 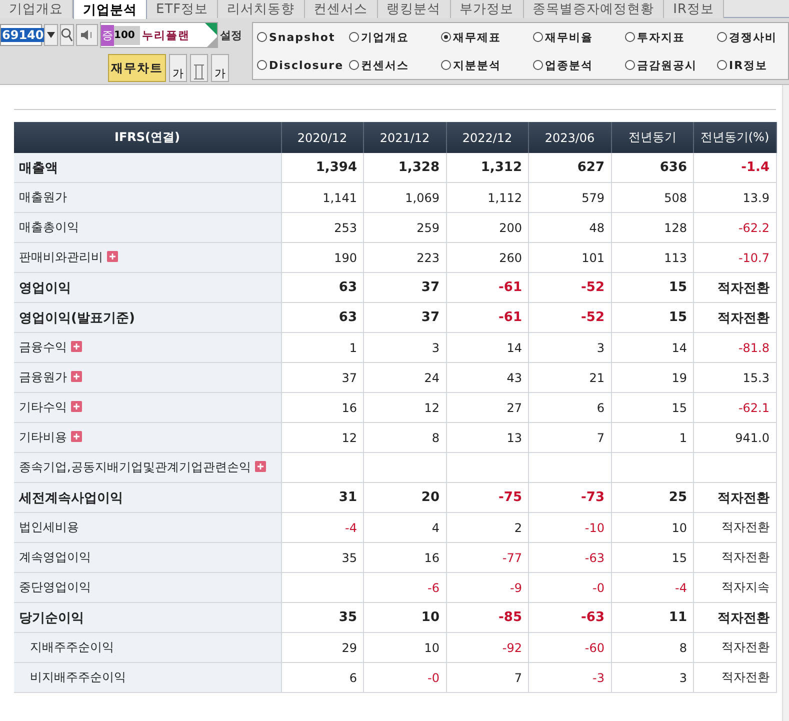 I want to click on table-cell: 253, so click(x=322, y=227).